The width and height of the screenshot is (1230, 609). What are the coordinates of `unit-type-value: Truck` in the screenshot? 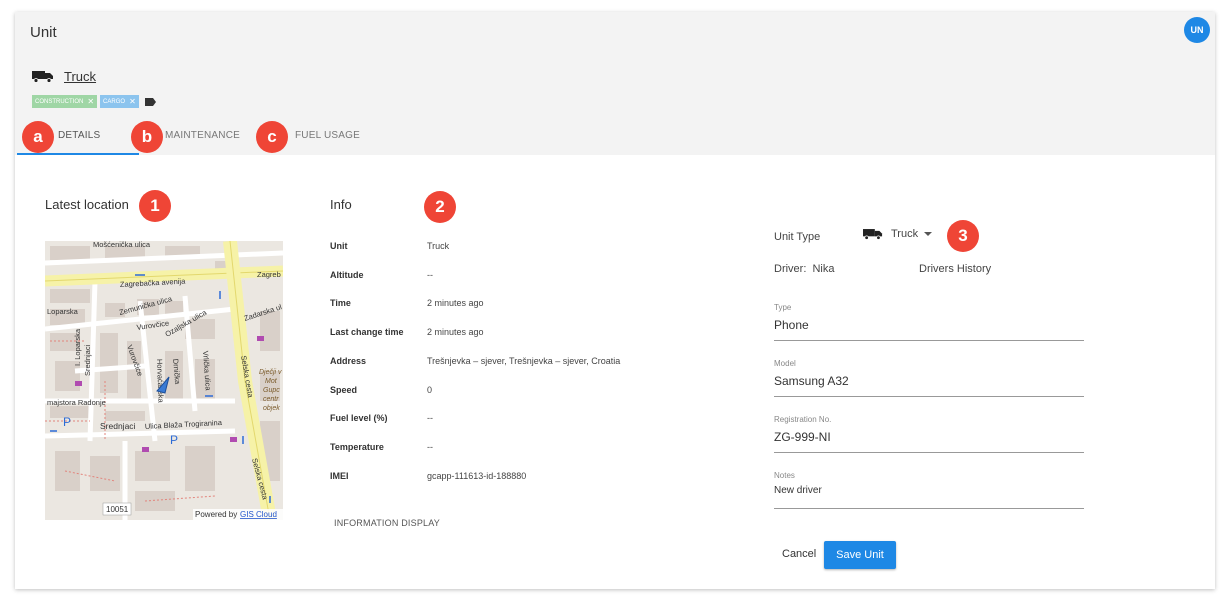 It's located at (905, 234).